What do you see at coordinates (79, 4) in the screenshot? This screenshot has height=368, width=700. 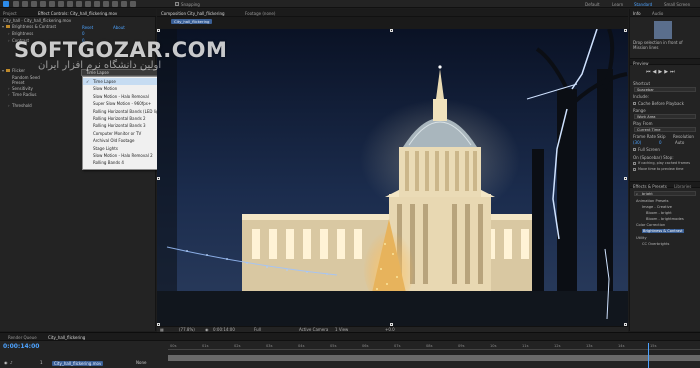 I see `pen-tool-icon` at bounding box center [79, 4].